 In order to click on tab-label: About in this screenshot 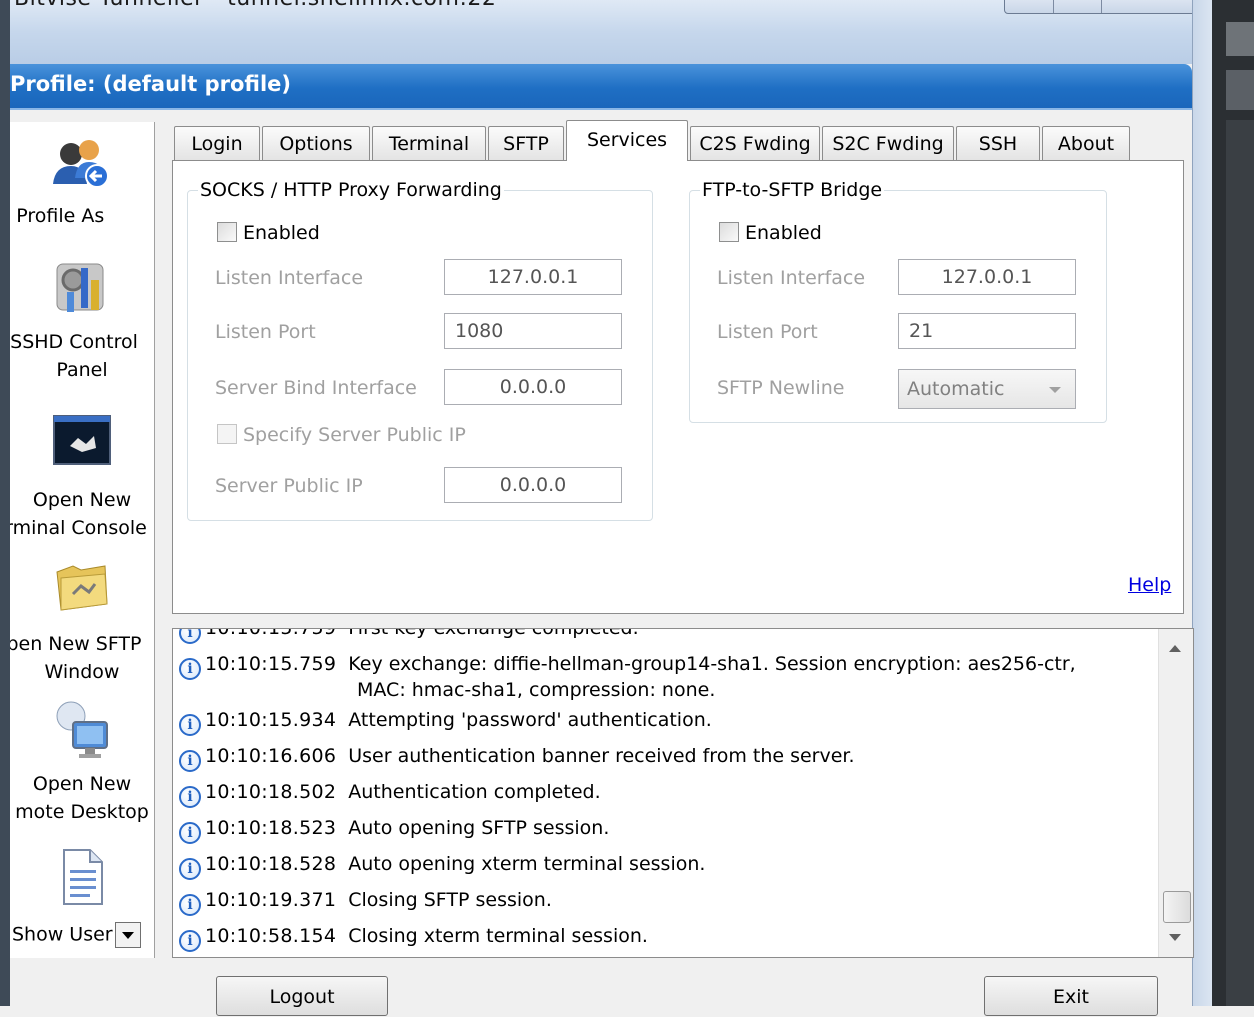, I will do `click(1086, 144)`.